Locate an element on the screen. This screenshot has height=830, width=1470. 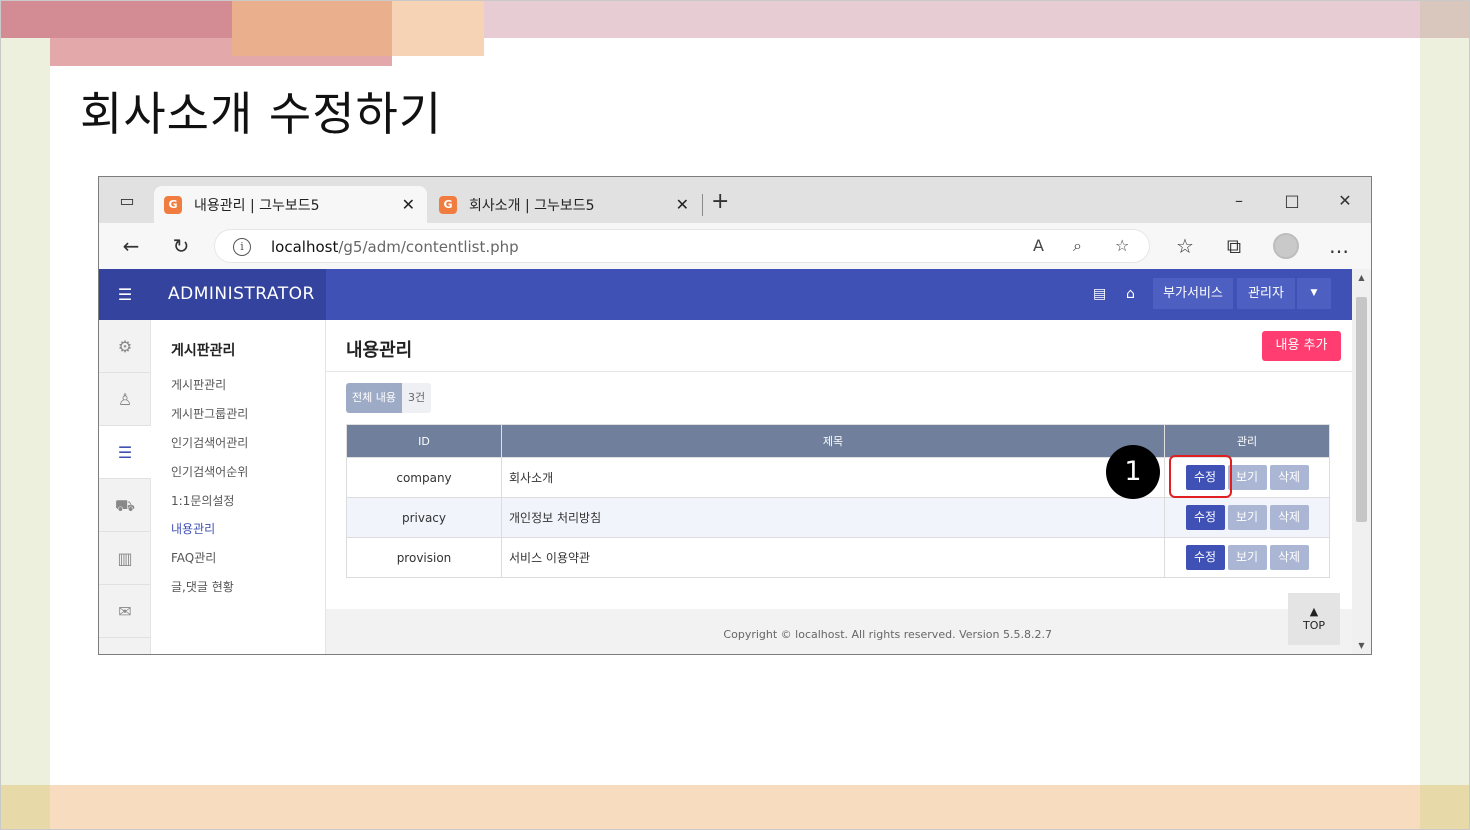
refresh-icon: ↻ is located at coordinates (181, 246).